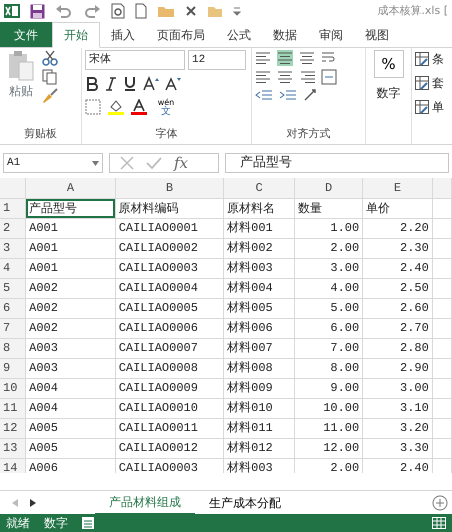  I want to click on table-cell: CAILIAO0009, so click(169, 388).